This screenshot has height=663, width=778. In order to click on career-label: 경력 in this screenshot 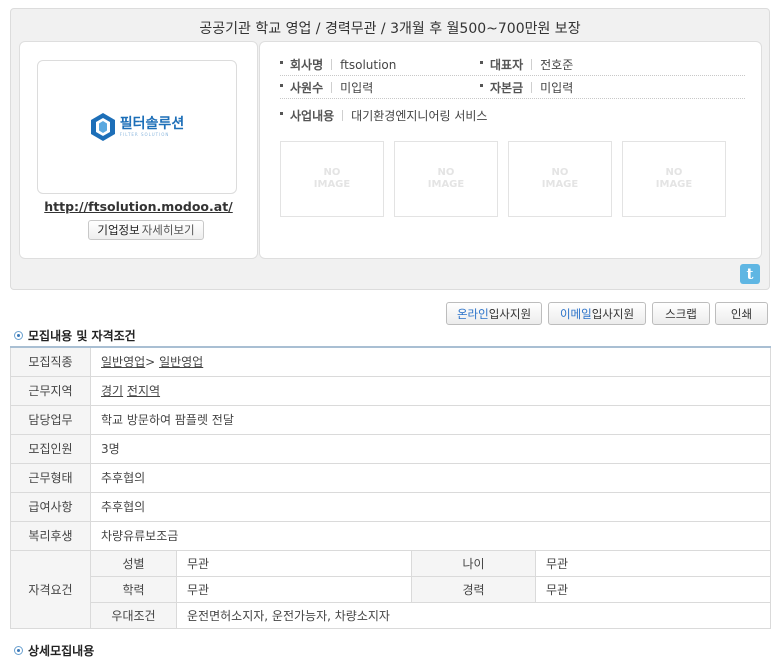, I will do `click(473, 589)`.